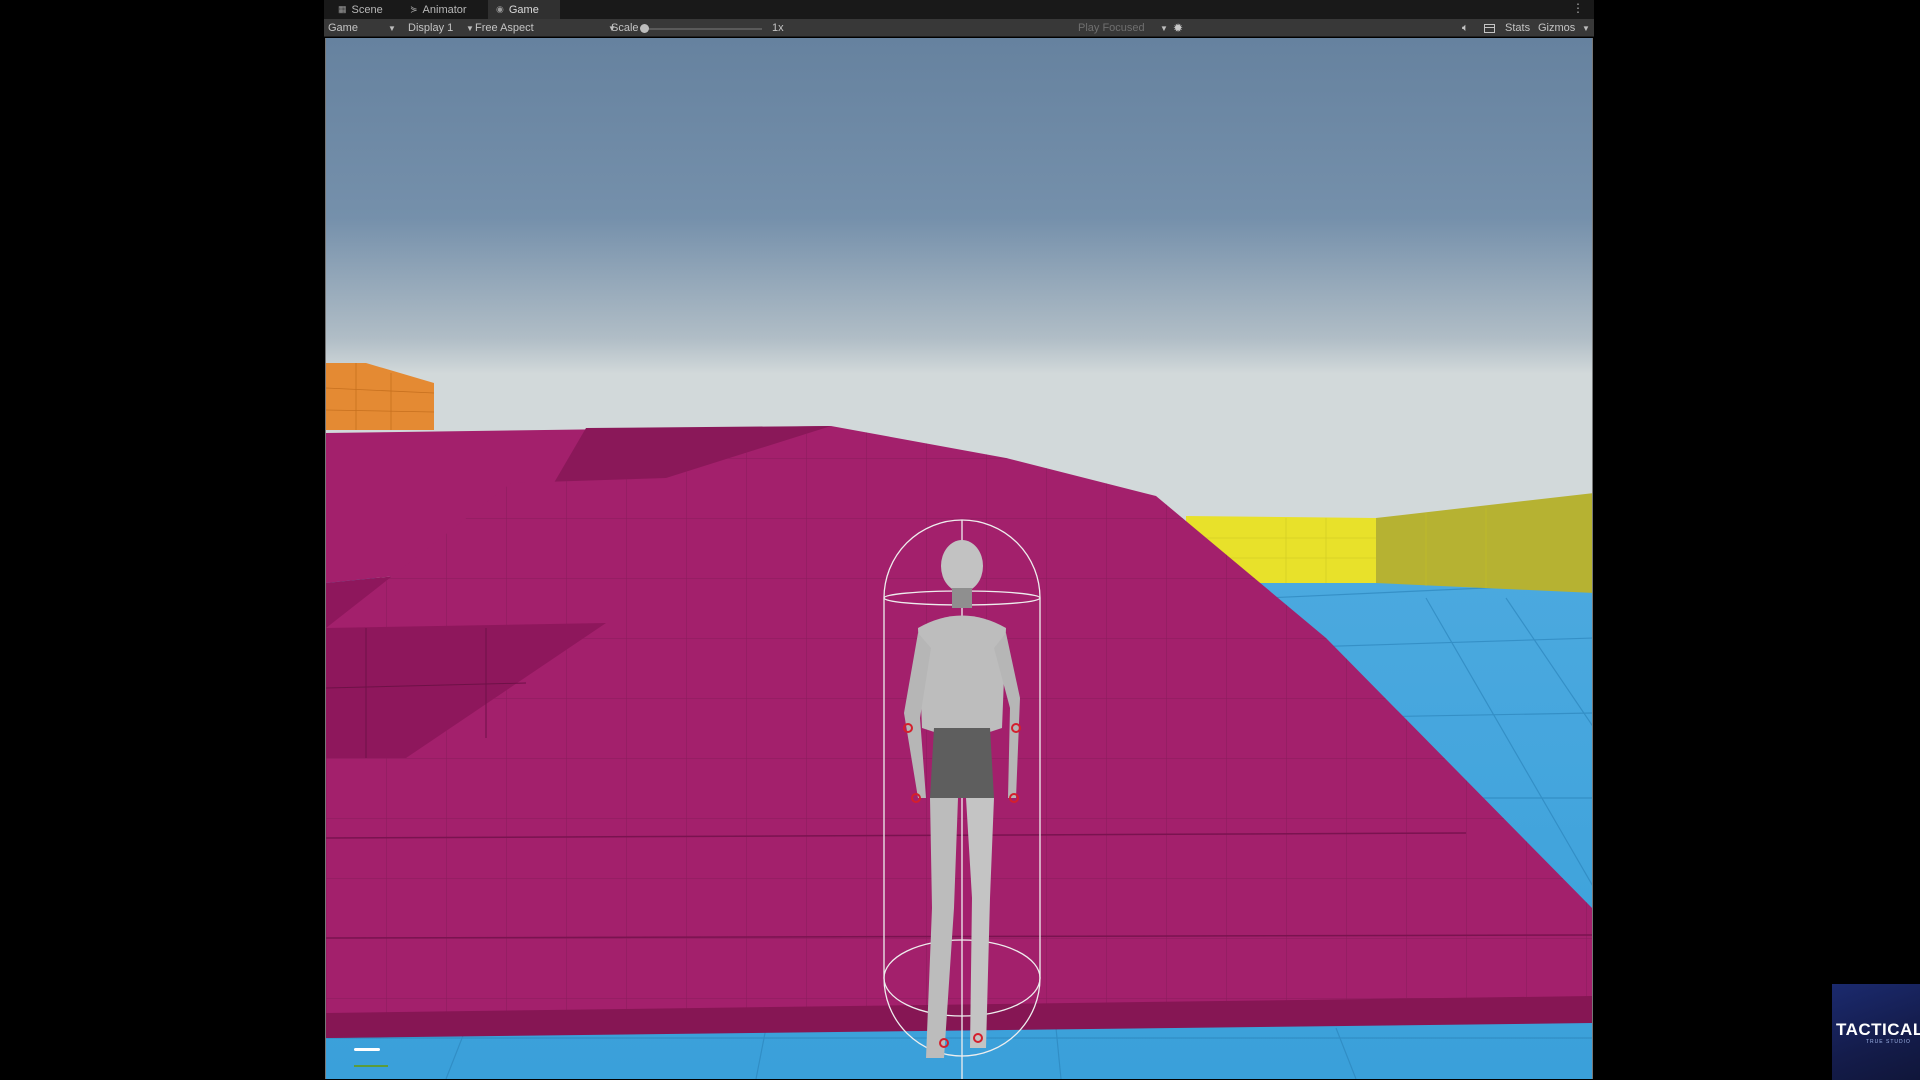 This screenshot has width=1920, height=1080. I want to click on debug-bug-icon: ✹, so click(1178, 28).